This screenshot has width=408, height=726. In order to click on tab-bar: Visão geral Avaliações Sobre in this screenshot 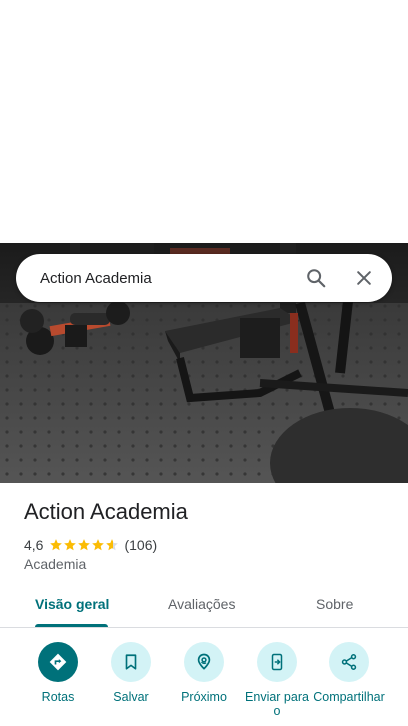, I will do `click(204, 606)`.